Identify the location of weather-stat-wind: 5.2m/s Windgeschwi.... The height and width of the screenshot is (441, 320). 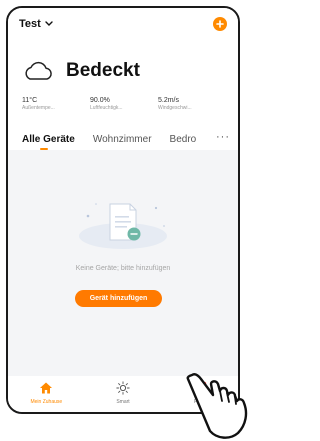
(192, 104).